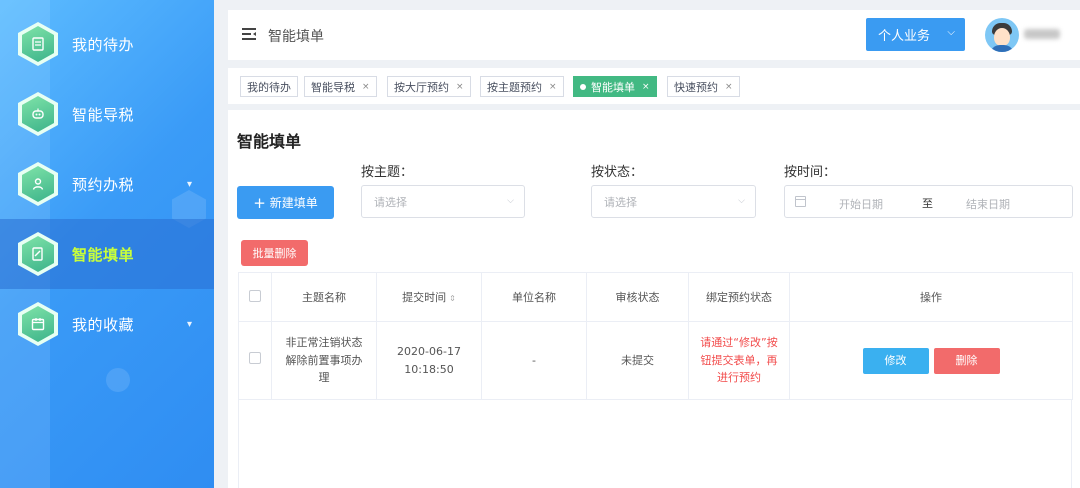 The width and height of the screenshot is (1080, 488). I want to click on end-date-input: 结束日期, so click(988, 204).